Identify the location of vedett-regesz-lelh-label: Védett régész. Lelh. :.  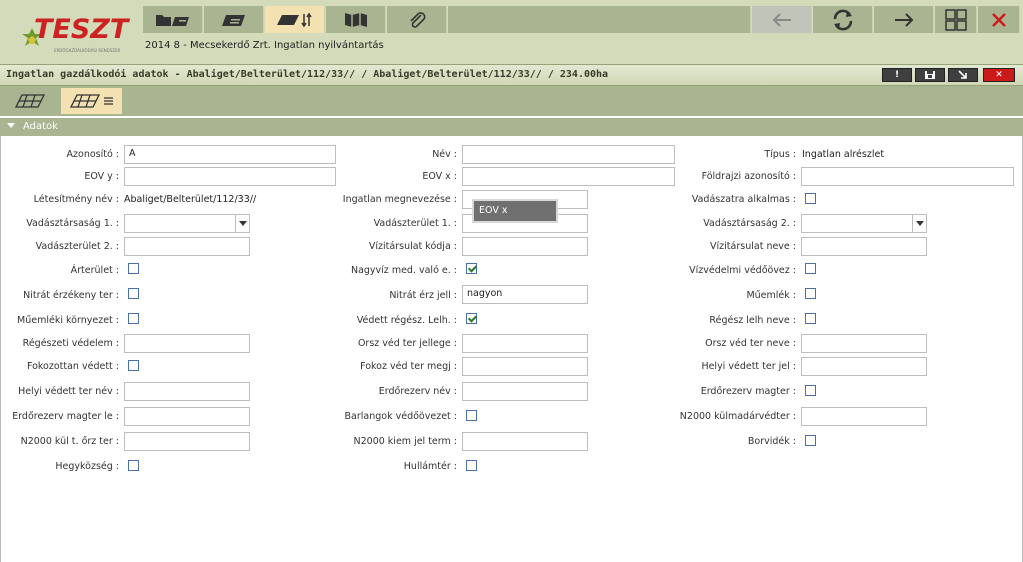
(406, 320).